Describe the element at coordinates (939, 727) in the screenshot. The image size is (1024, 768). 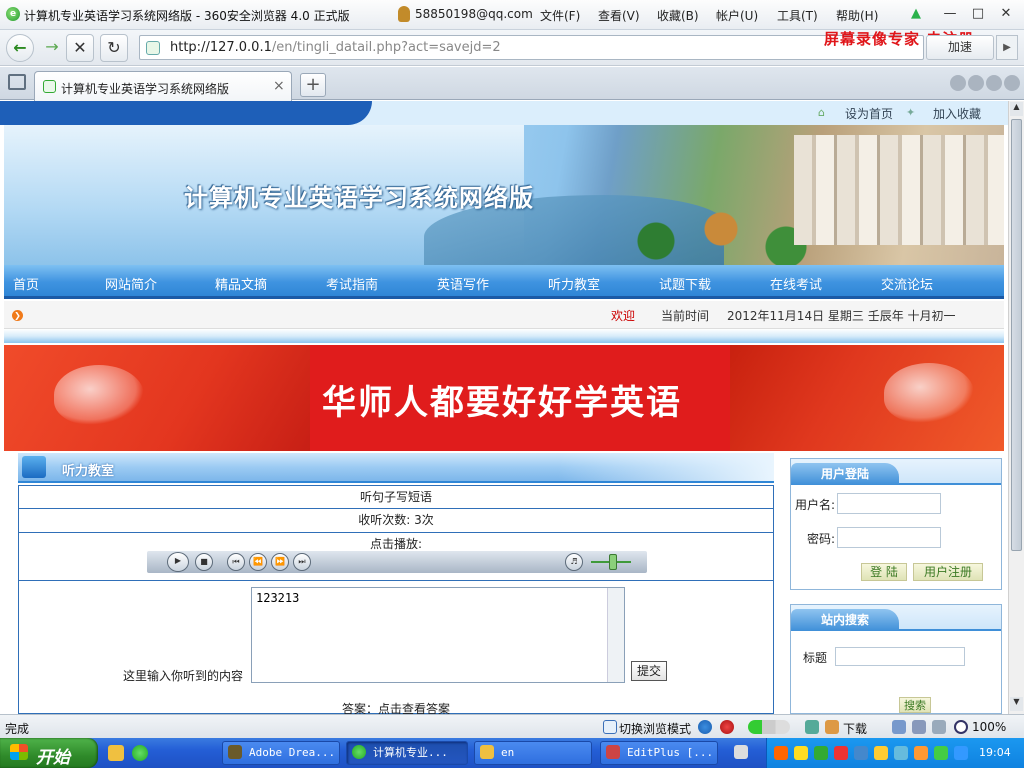
I see `speaker-icon` at that location.